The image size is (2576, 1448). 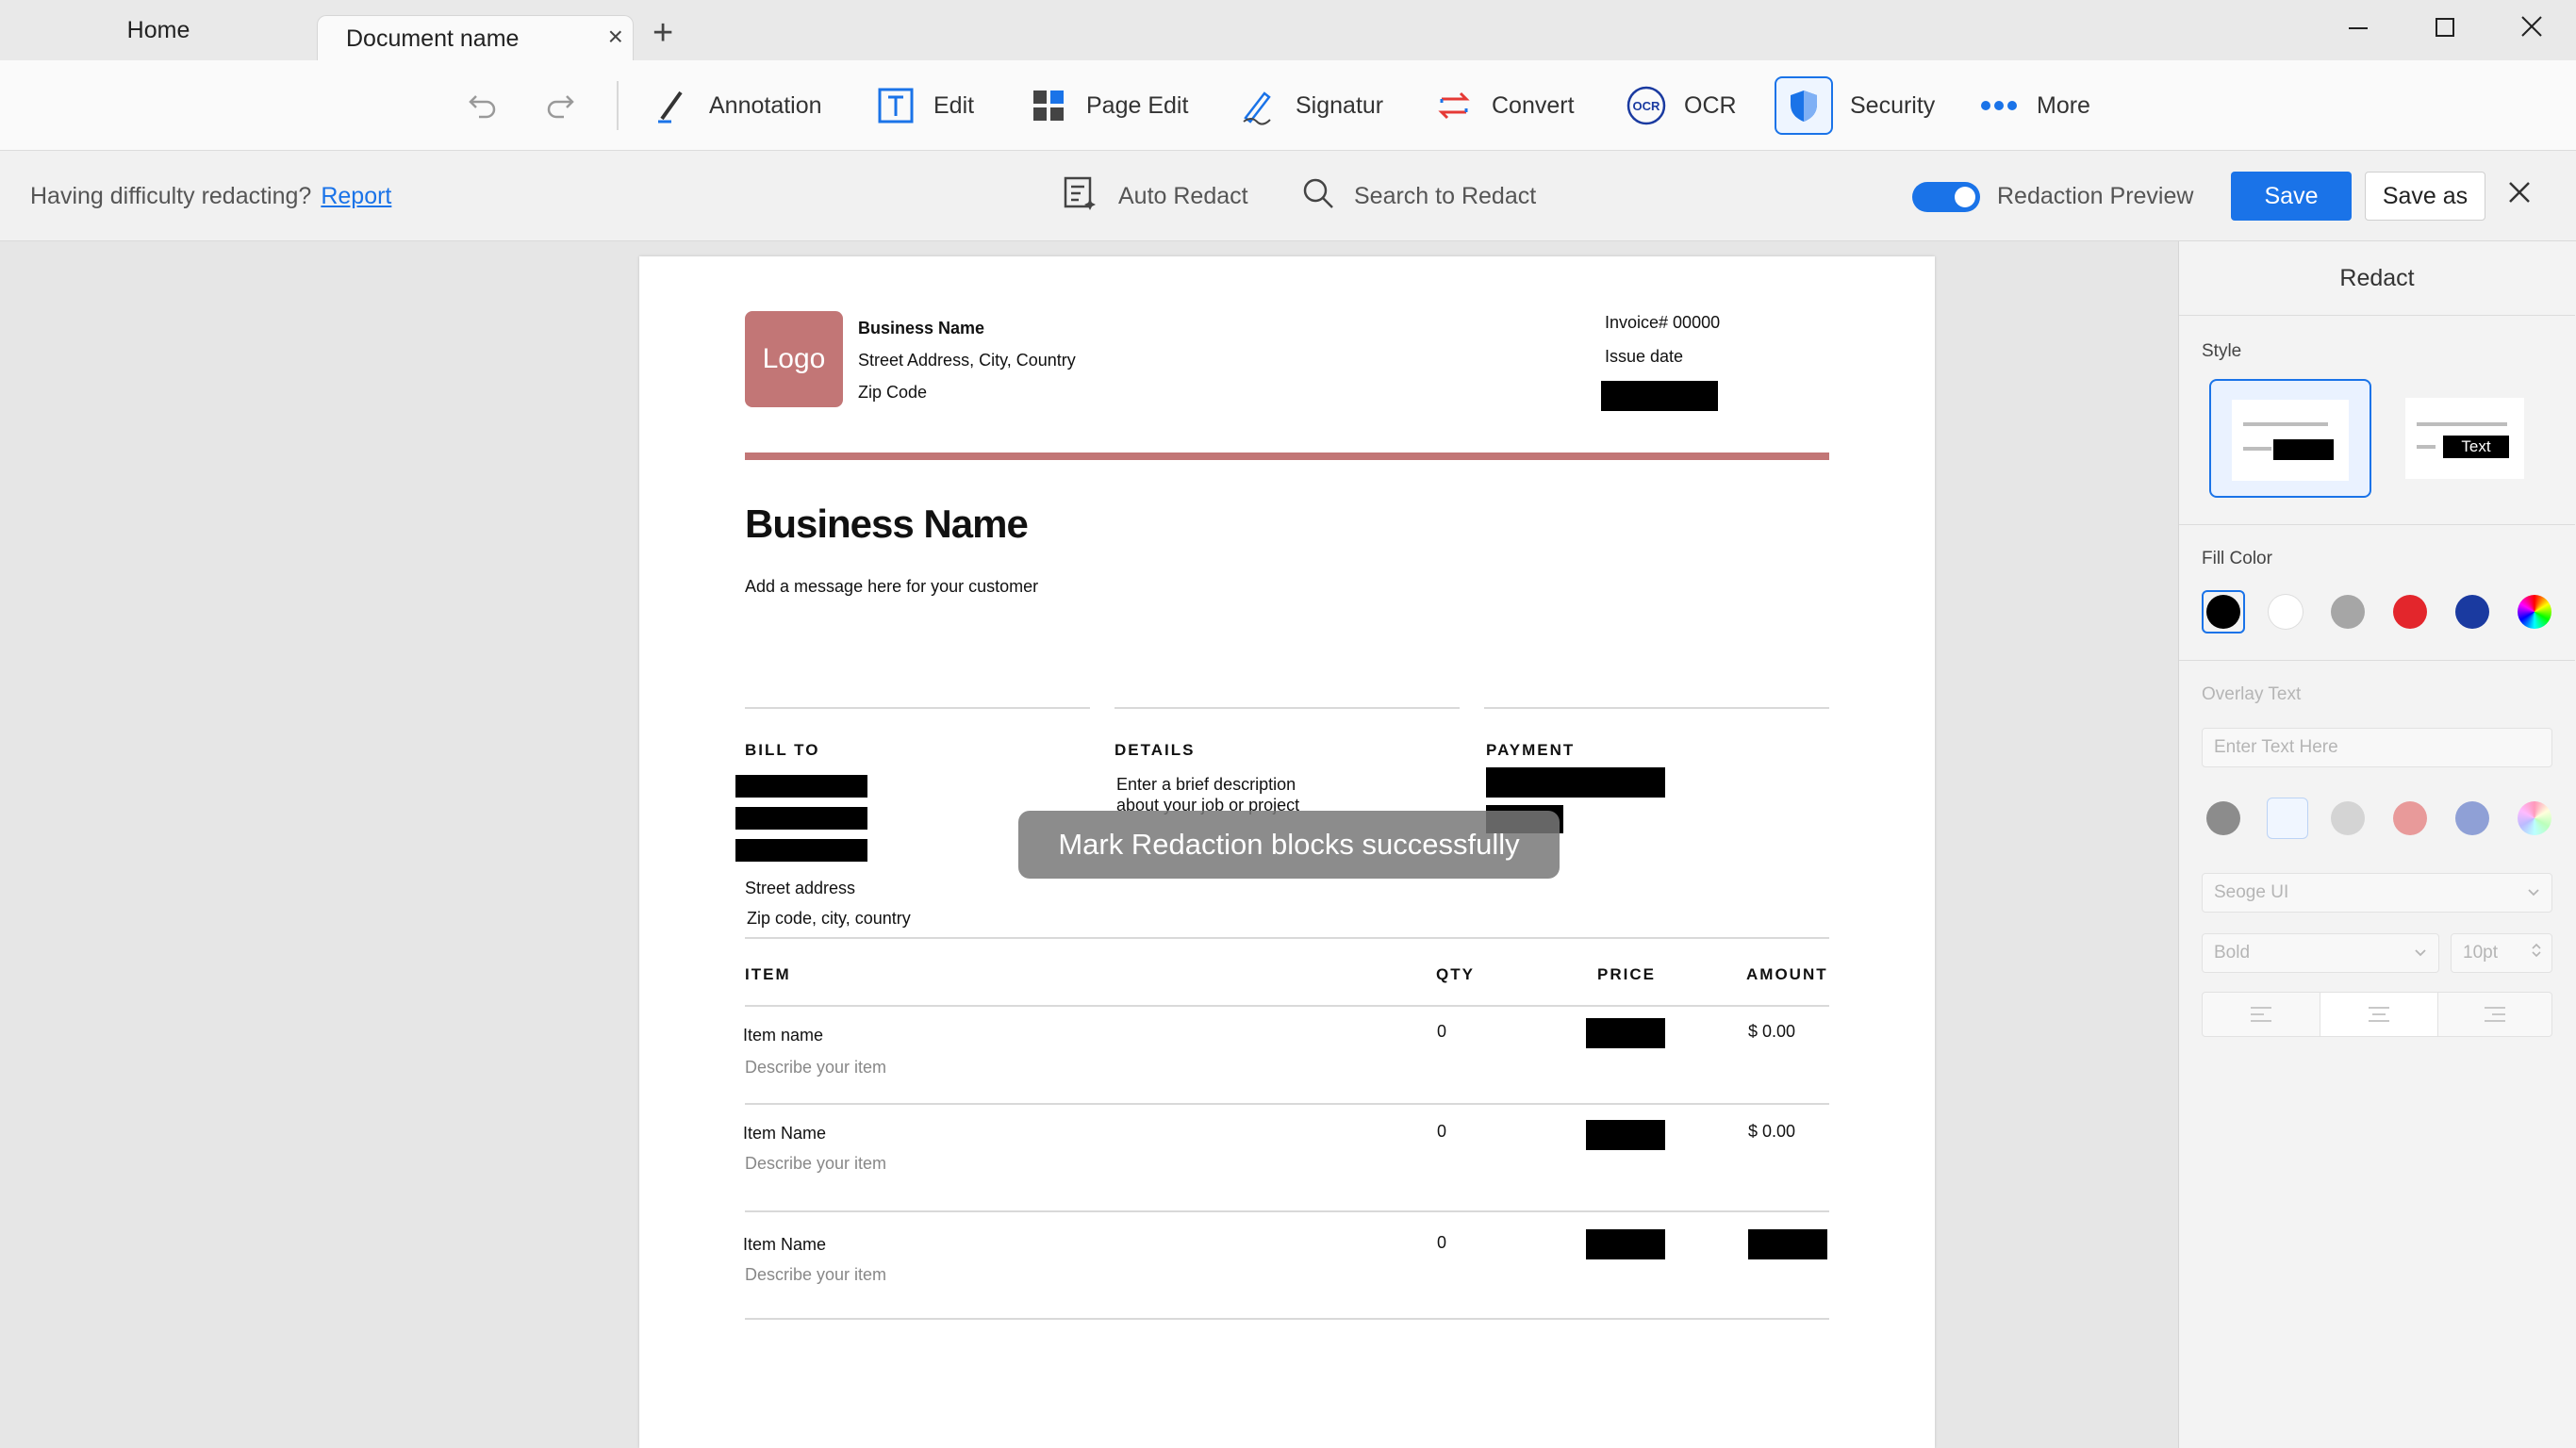 I want to click on panel-title: Redact, so click(x=2377, y=278).